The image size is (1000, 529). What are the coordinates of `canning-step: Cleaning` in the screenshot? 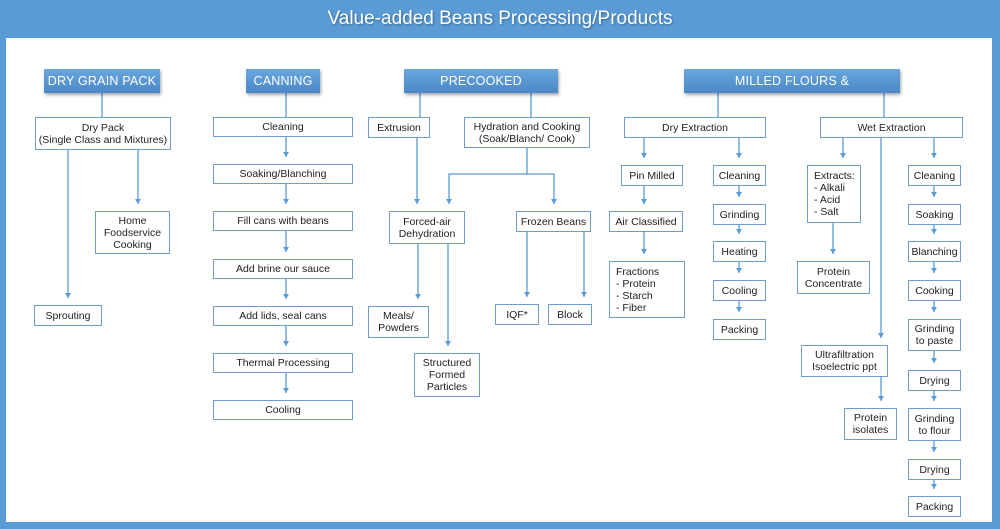 It's located at (283, 127).